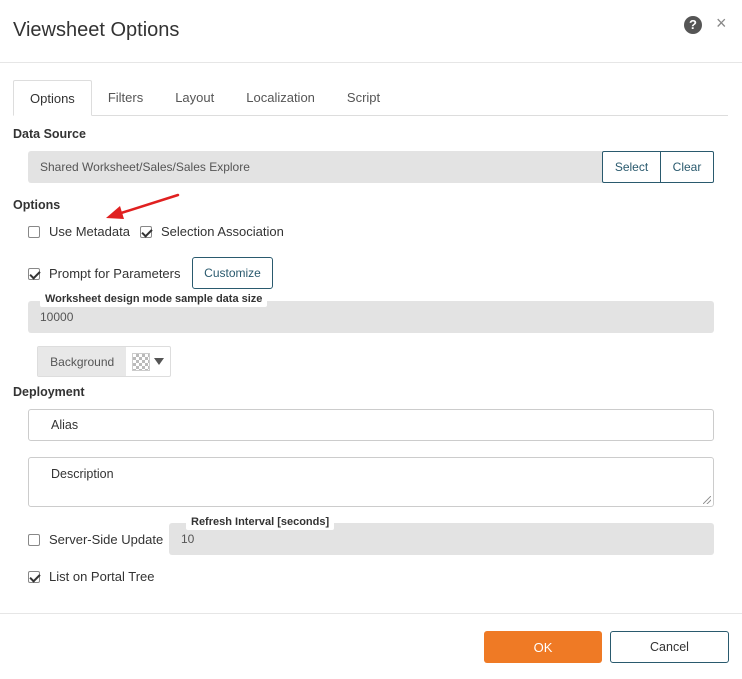  I want to click on clear-button: Clear, so click(687, 167).